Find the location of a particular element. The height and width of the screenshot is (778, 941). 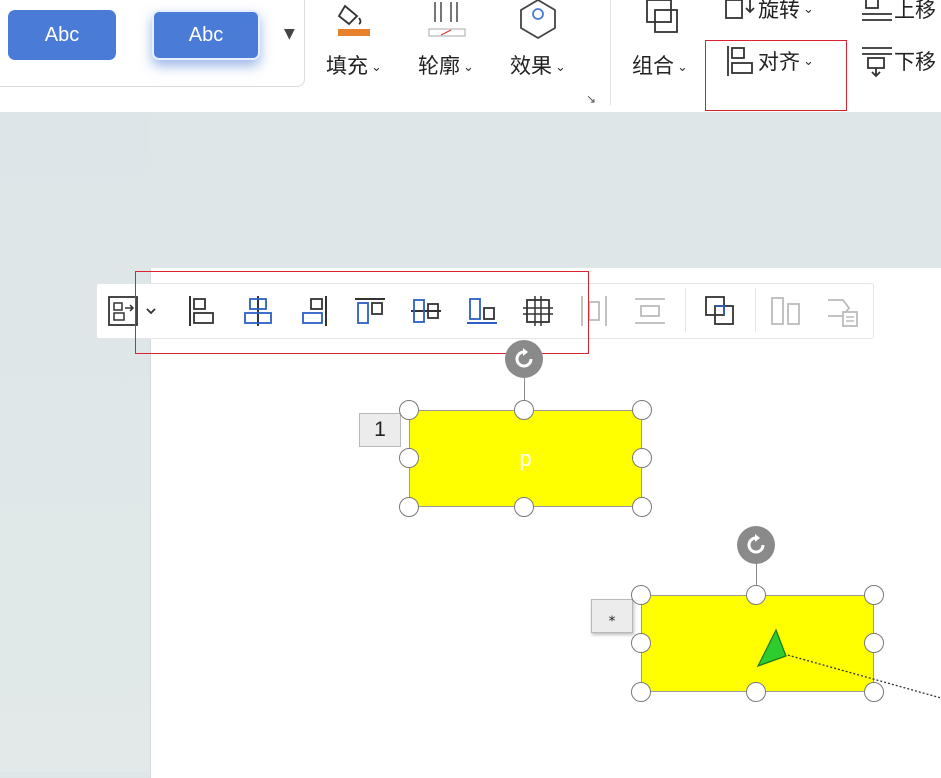

dialog-launcher-icon: ↘ is located at coordinates (591, 99).